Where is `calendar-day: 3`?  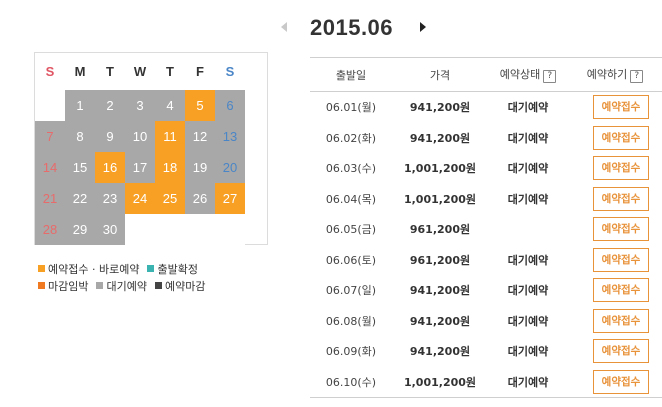 calendar-day: 3 is located at coordinates (140, 105).